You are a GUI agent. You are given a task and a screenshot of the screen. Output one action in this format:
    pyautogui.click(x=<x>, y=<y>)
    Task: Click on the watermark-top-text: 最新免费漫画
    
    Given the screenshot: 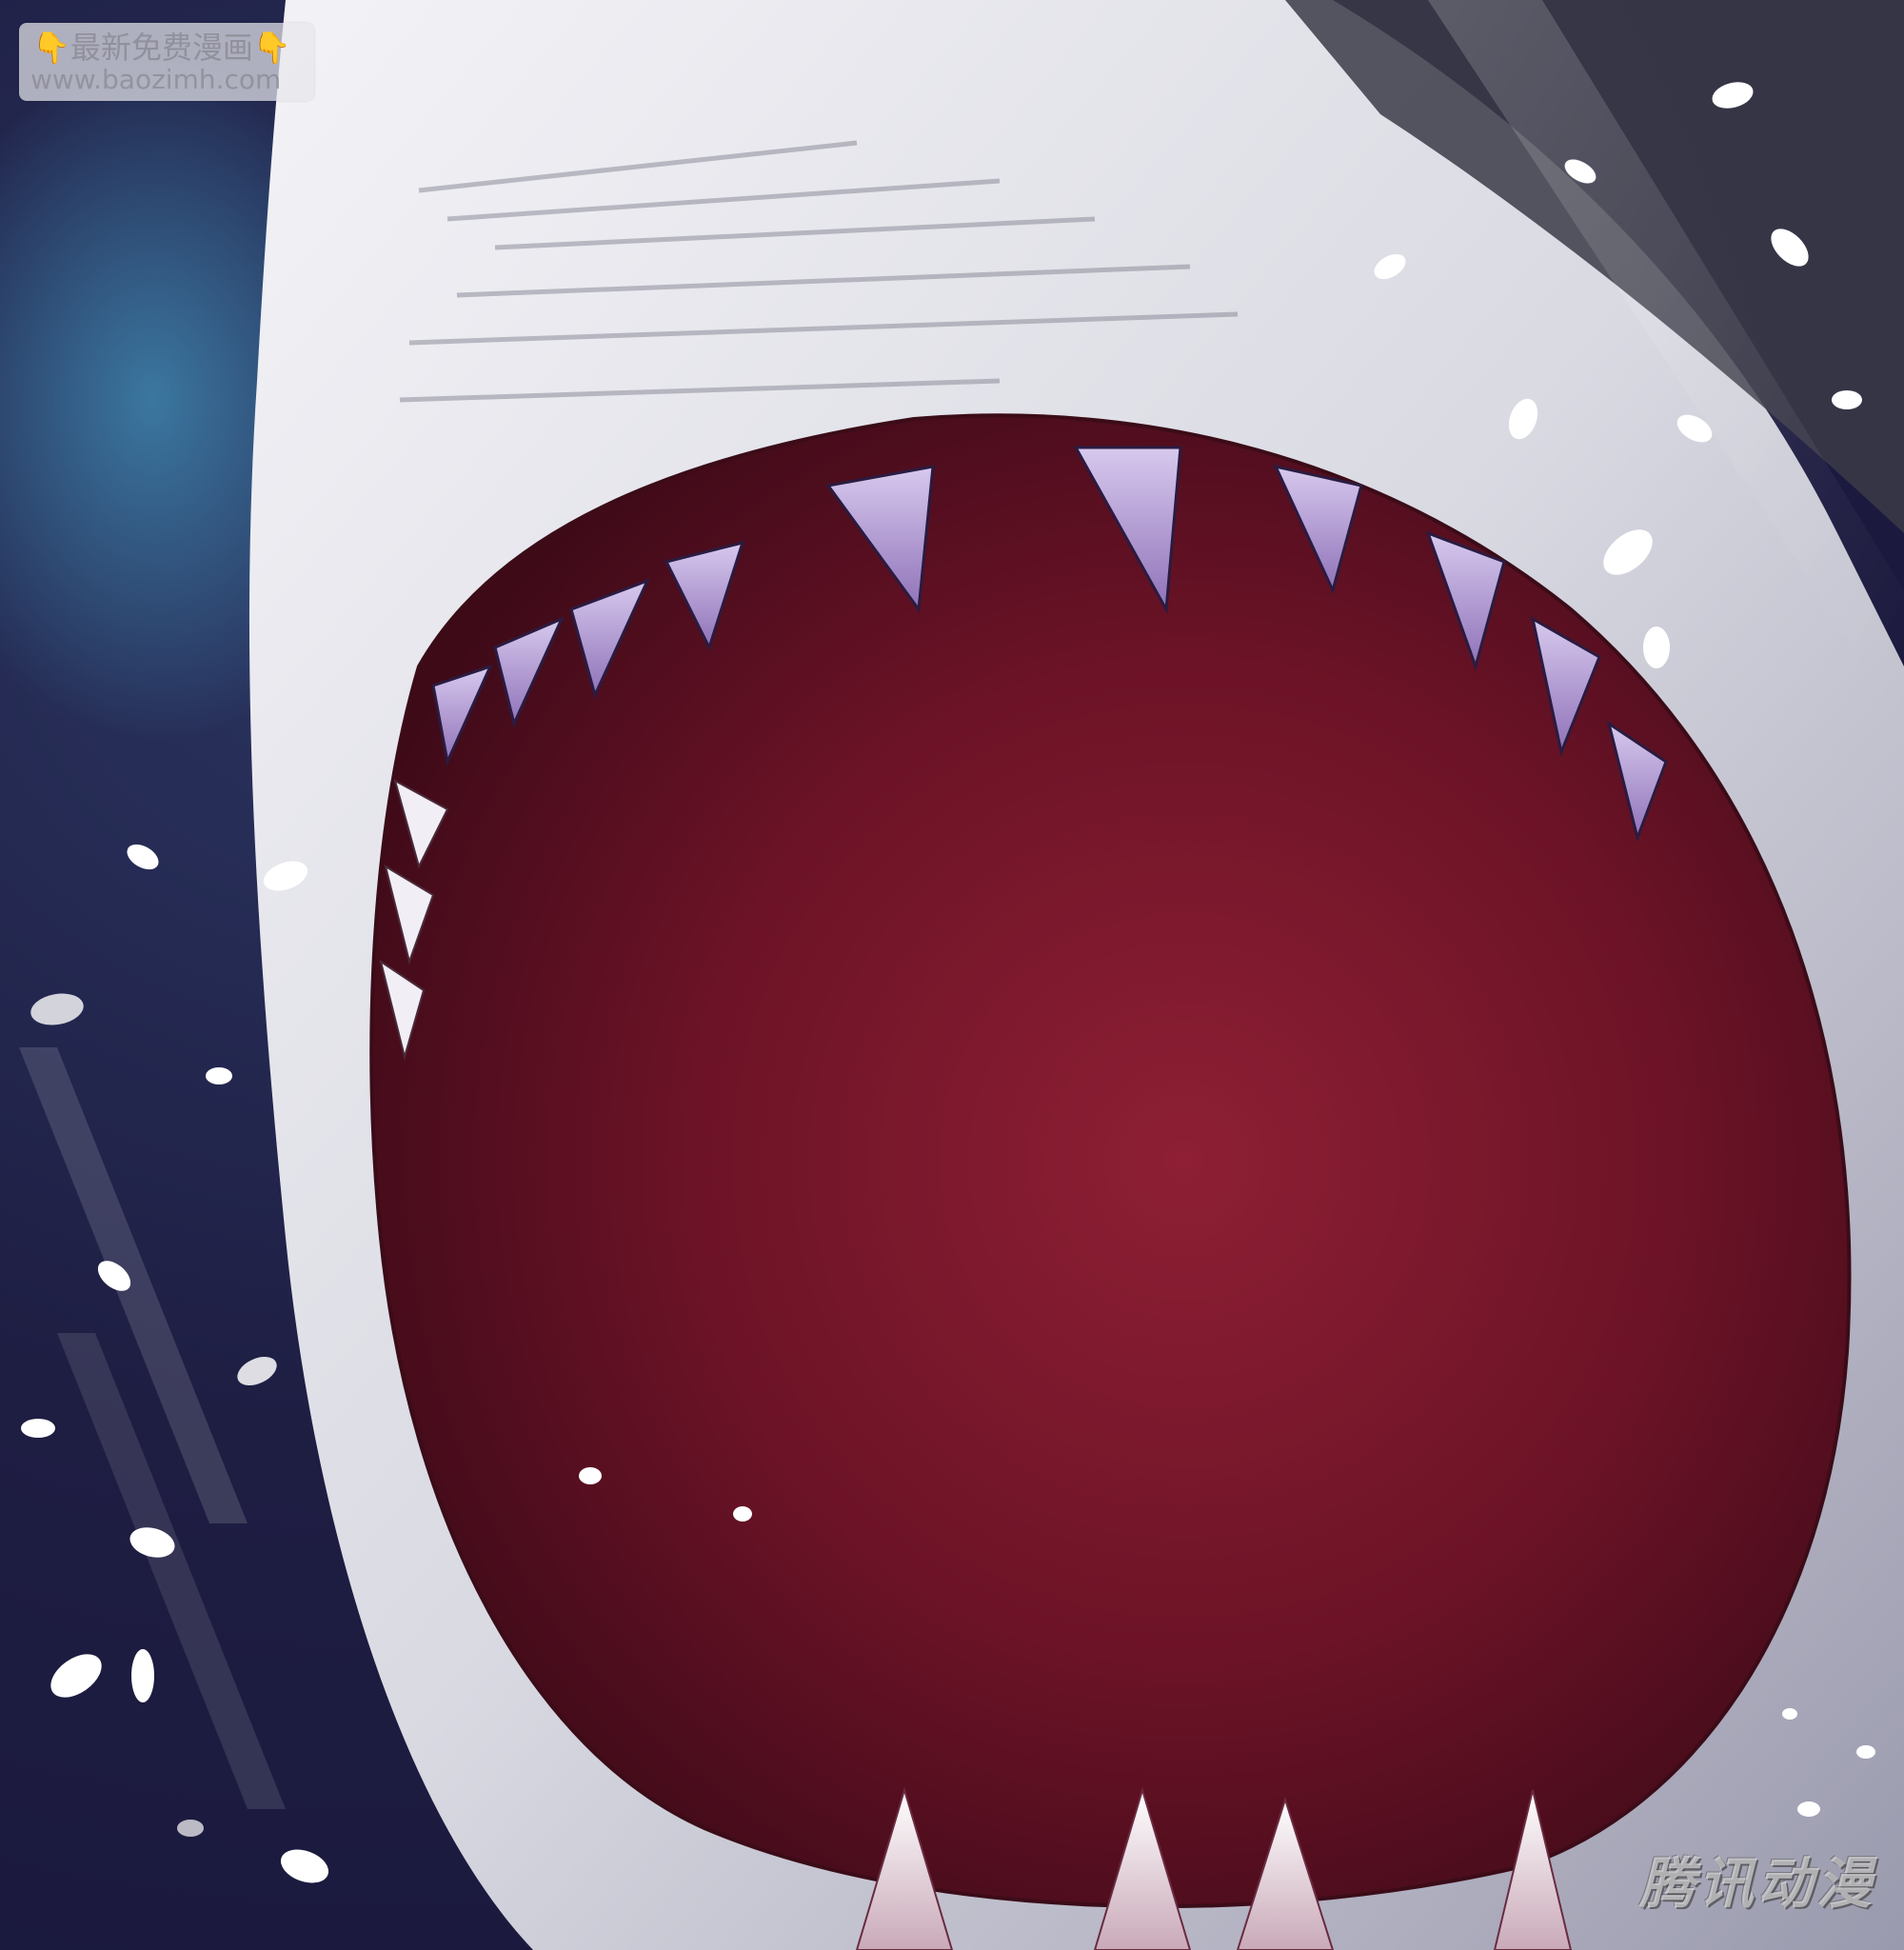 What is the action you would take?
    pyautogui.click(x=161, y=48)
    